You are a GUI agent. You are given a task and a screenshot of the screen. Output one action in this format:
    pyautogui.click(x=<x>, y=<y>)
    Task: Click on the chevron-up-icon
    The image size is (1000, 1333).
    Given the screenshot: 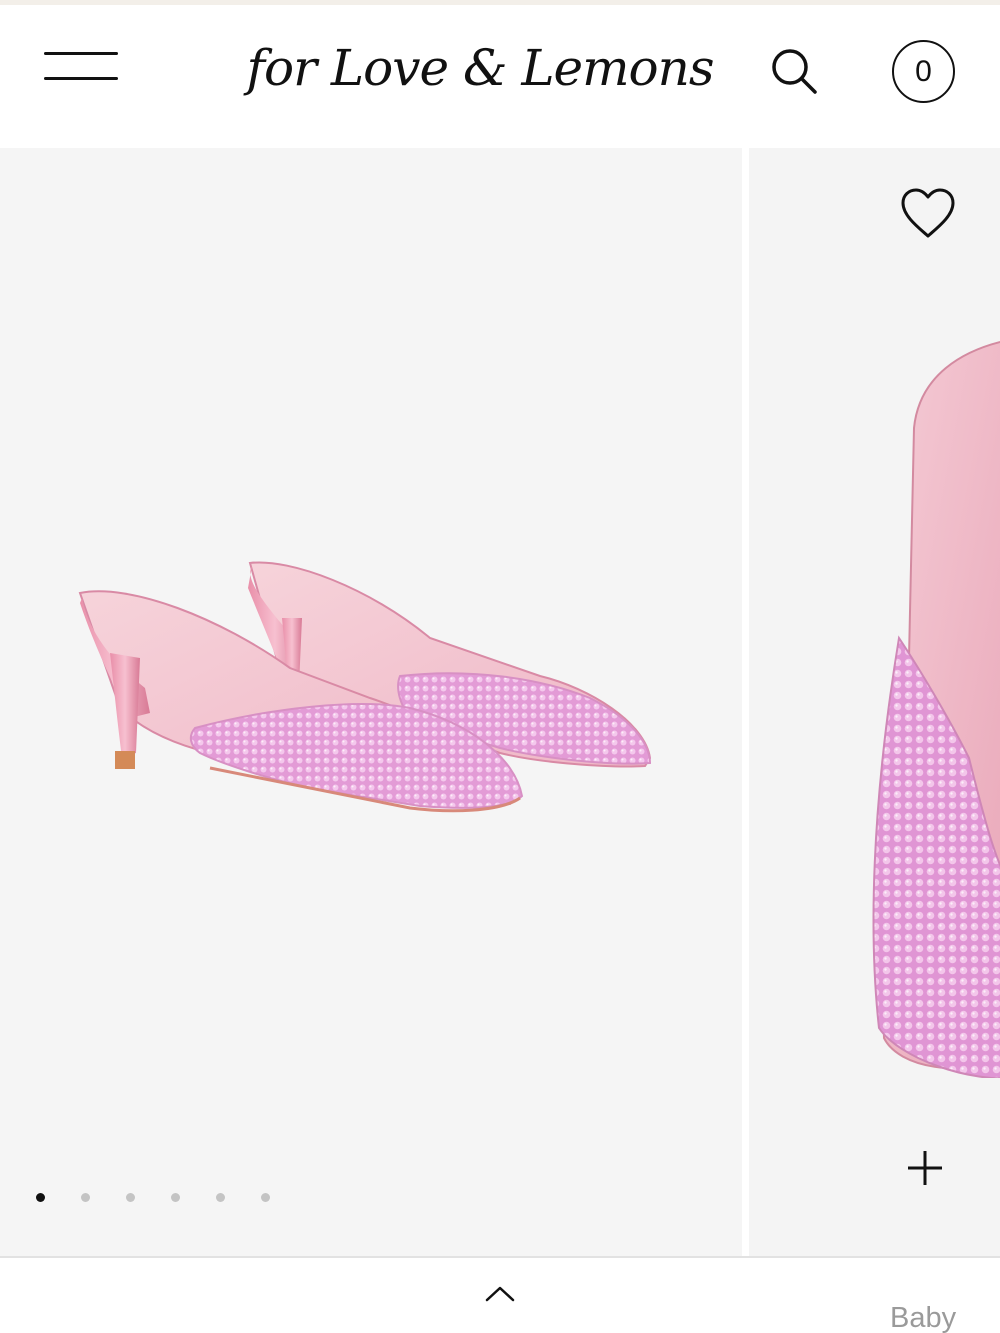 What is the action you would take?
    pyautogui.click(x=500, y=1294)
    